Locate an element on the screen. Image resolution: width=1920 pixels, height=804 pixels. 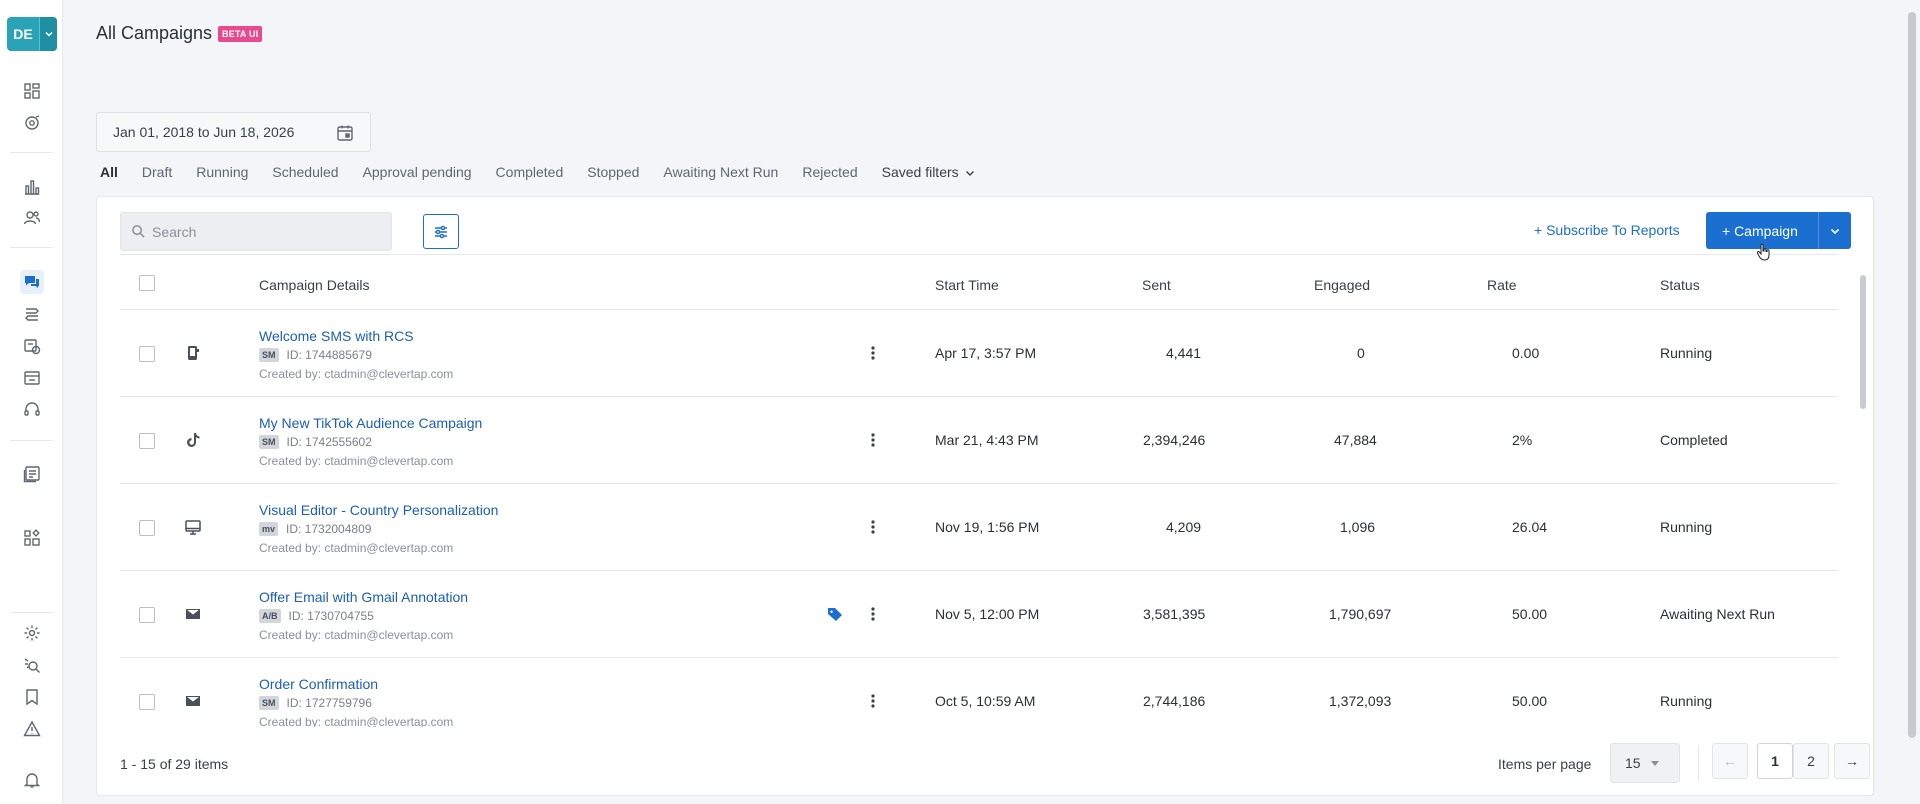
tab-completed: Completed is located at coordinates (530, 174).